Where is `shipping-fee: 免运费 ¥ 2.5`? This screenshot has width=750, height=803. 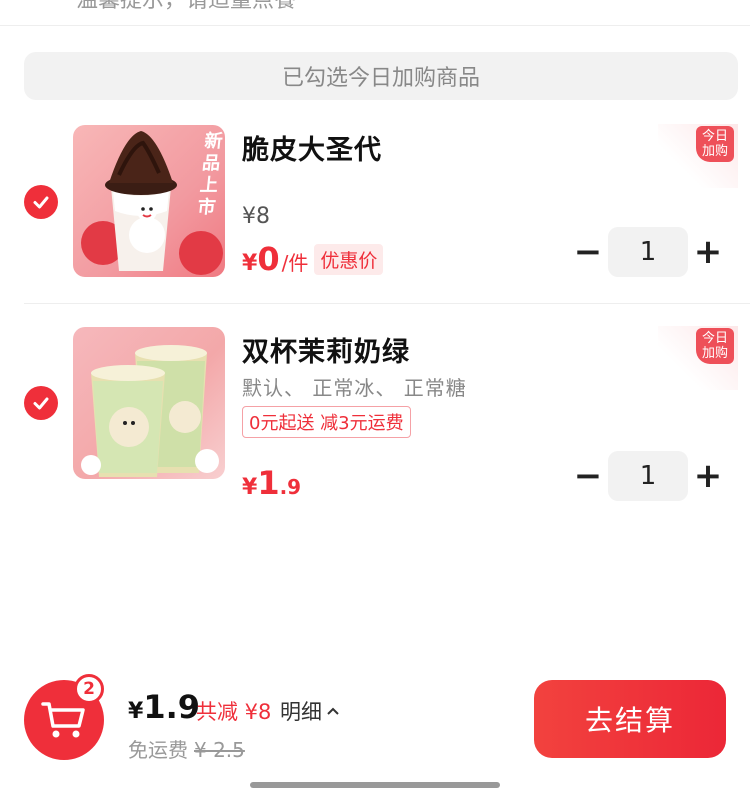 shipping-fee: 免运费 ¥ 2.5 is located at coordinates (186, 748).